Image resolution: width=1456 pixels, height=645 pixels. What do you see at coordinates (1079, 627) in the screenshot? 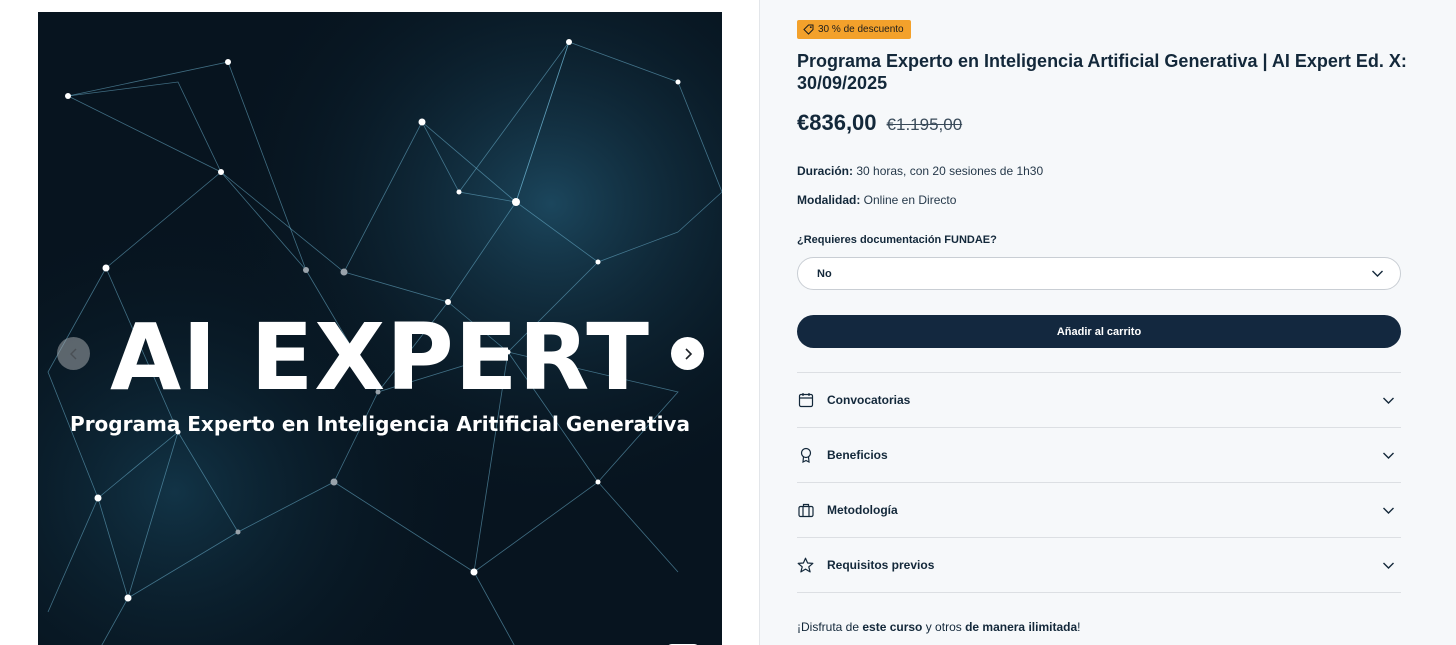
I see `promo-text-part: !` at bounding box center [1079, 627].